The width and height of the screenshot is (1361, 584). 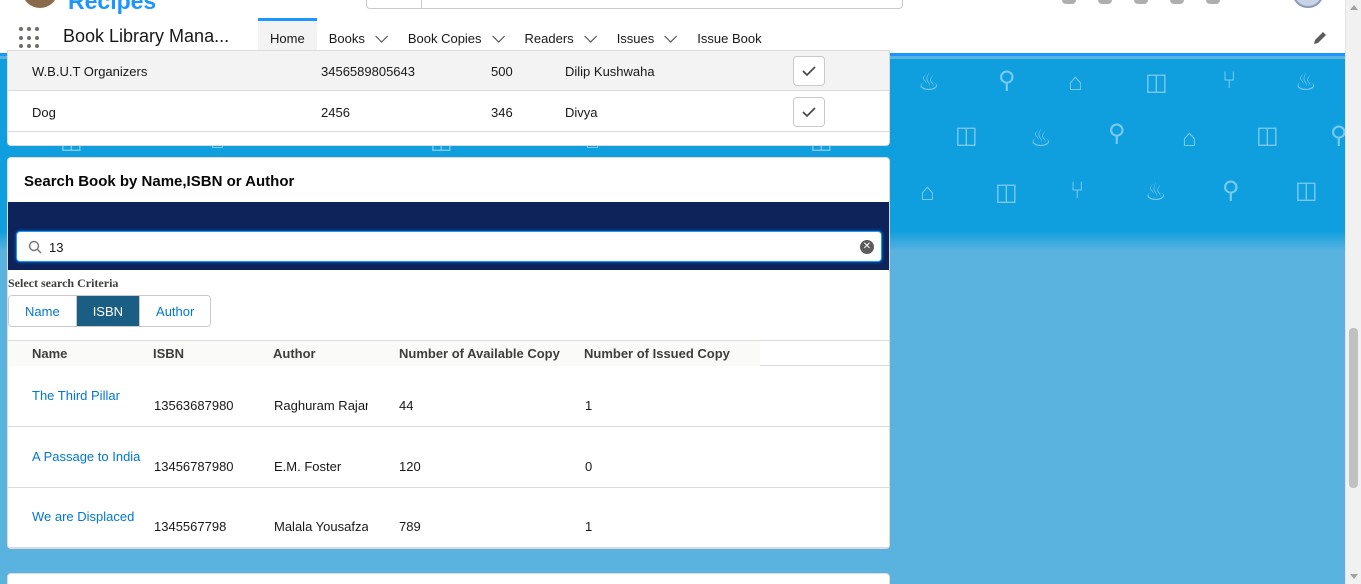 What do you see at coordinates (1069, 2) in the screenshot?
I see `favorites-icon` at bounding box center [1069, 2].